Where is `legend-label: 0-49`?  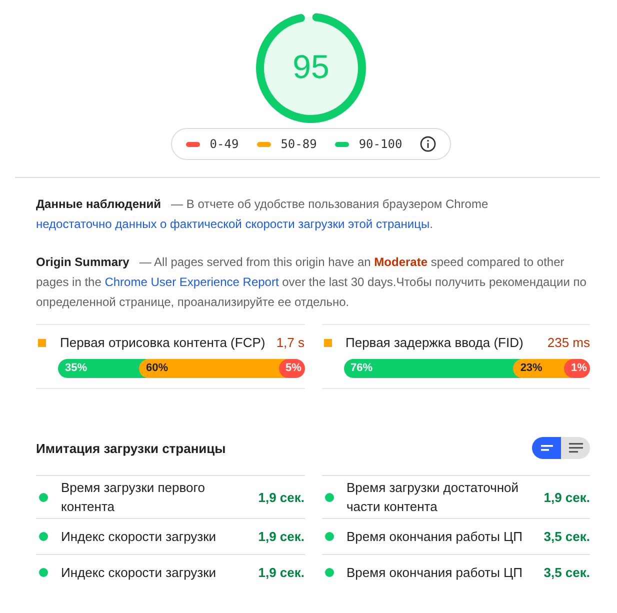 legend-label: 0-49 is located at coordinates (224, 144).